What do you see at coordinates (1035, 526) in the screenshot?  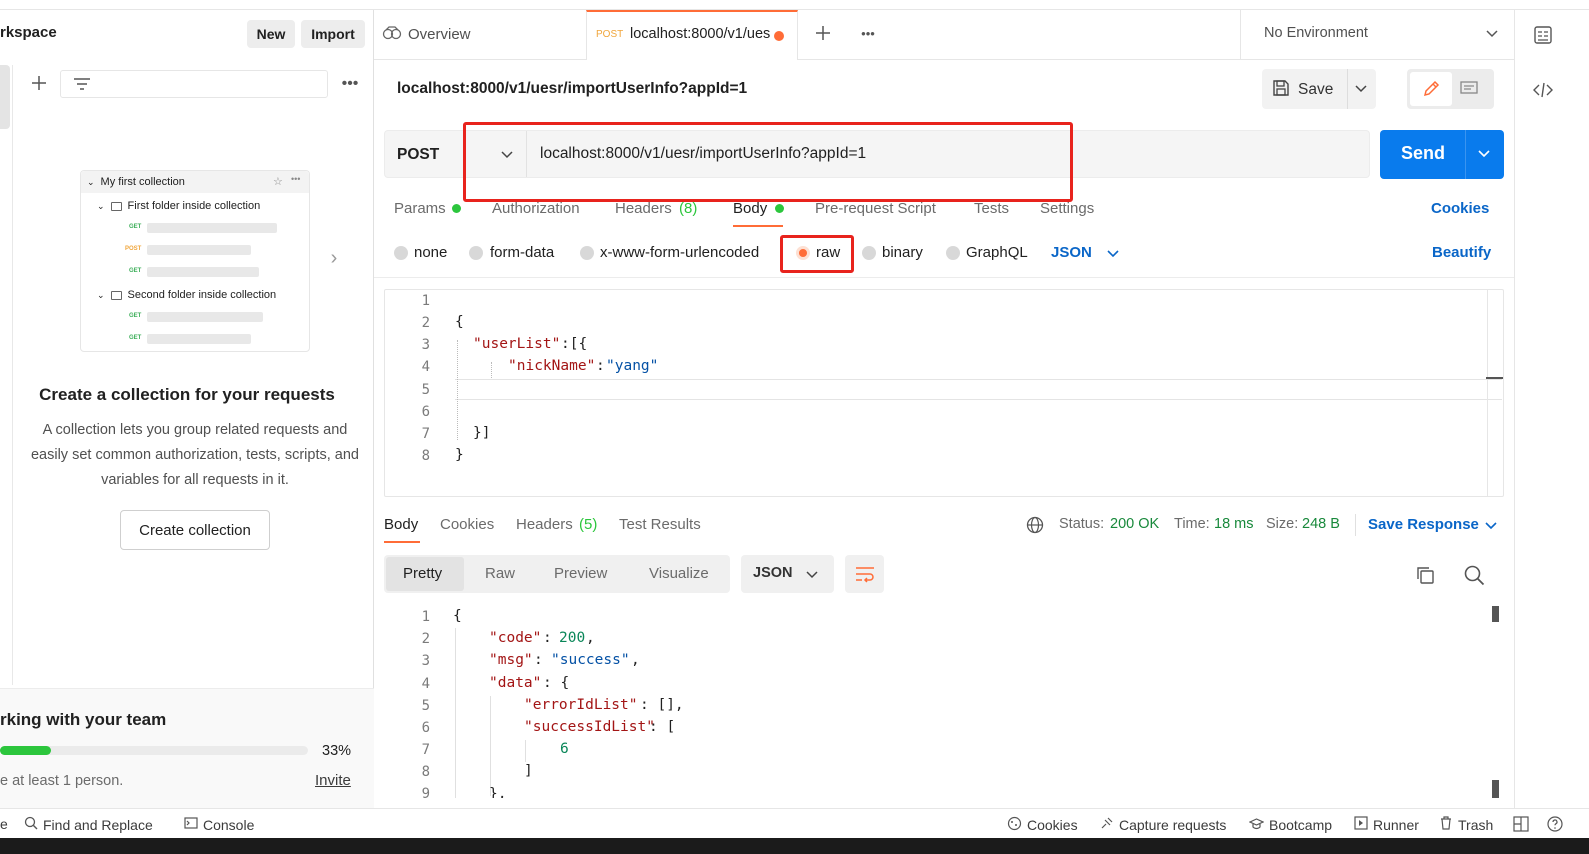 I see `globe-icon` at bounding box center [1035, 526].